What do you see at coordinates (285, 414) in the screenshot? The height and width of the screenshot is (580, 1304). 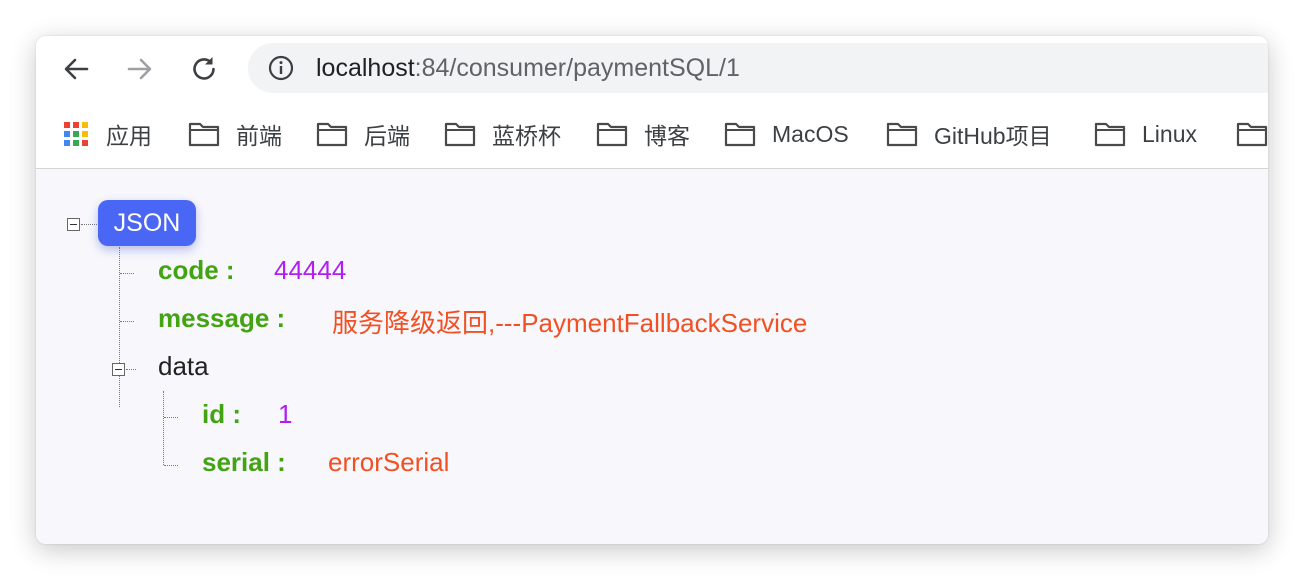 I see `id-value: 1` at bounding box center [285, 414].